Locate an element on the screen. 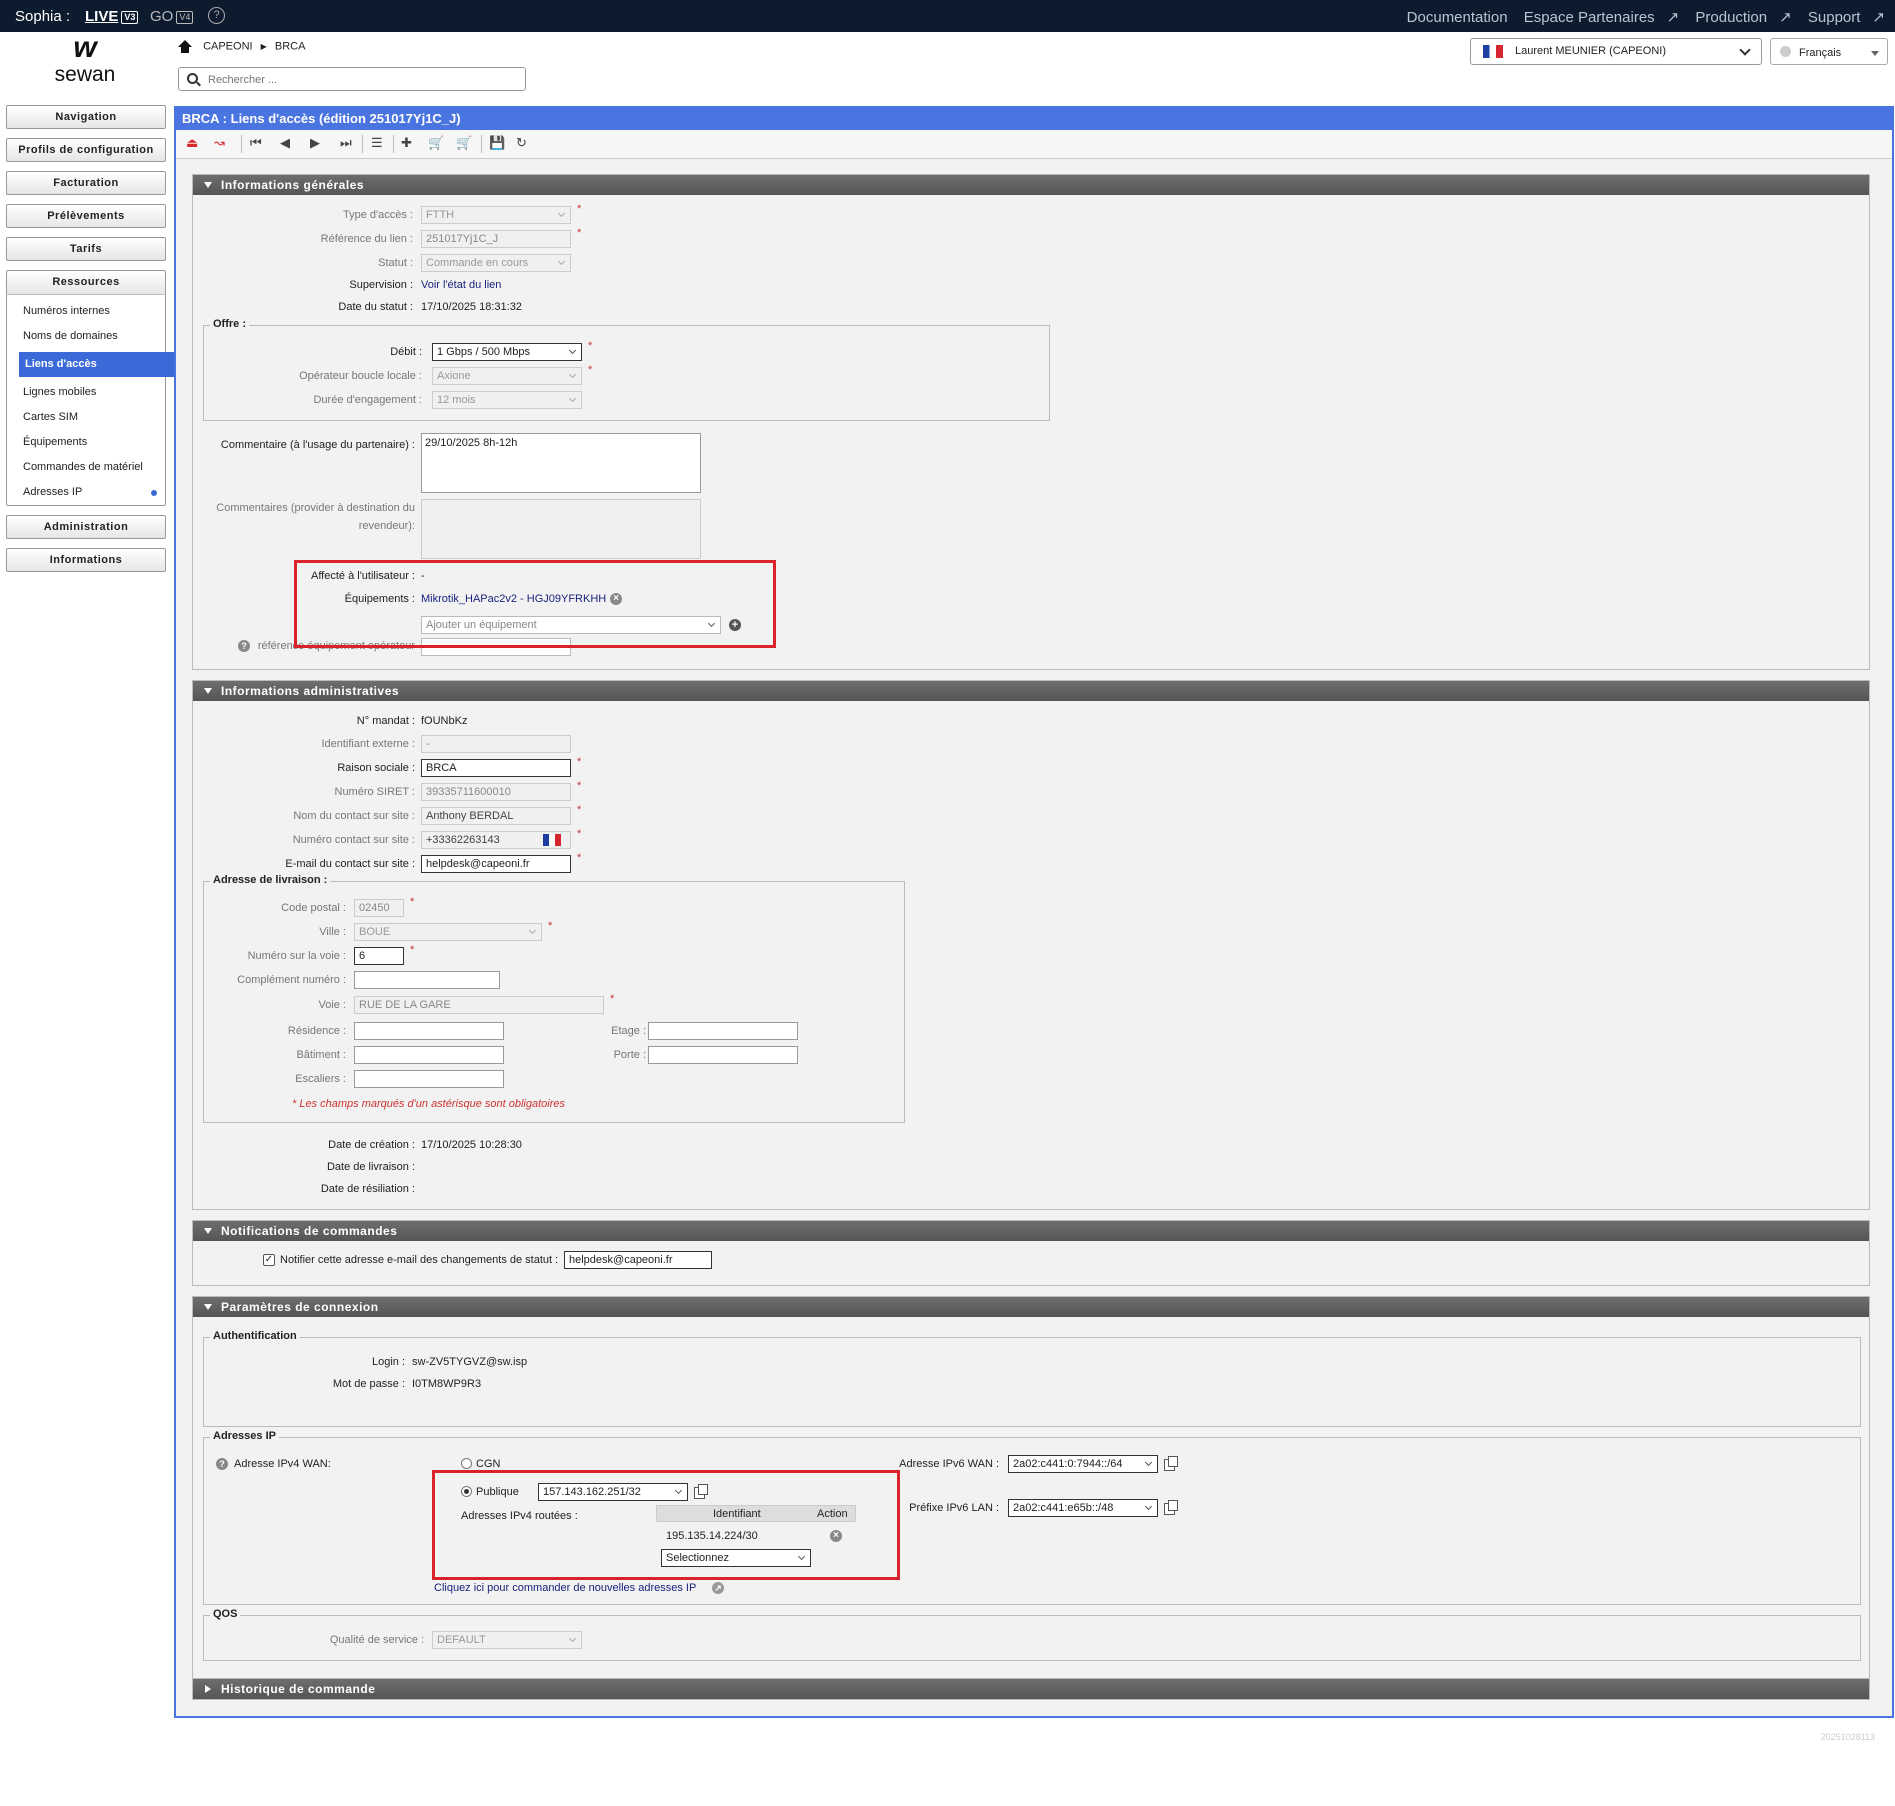  caret-down-icon is located at coordinates (1875, 53).